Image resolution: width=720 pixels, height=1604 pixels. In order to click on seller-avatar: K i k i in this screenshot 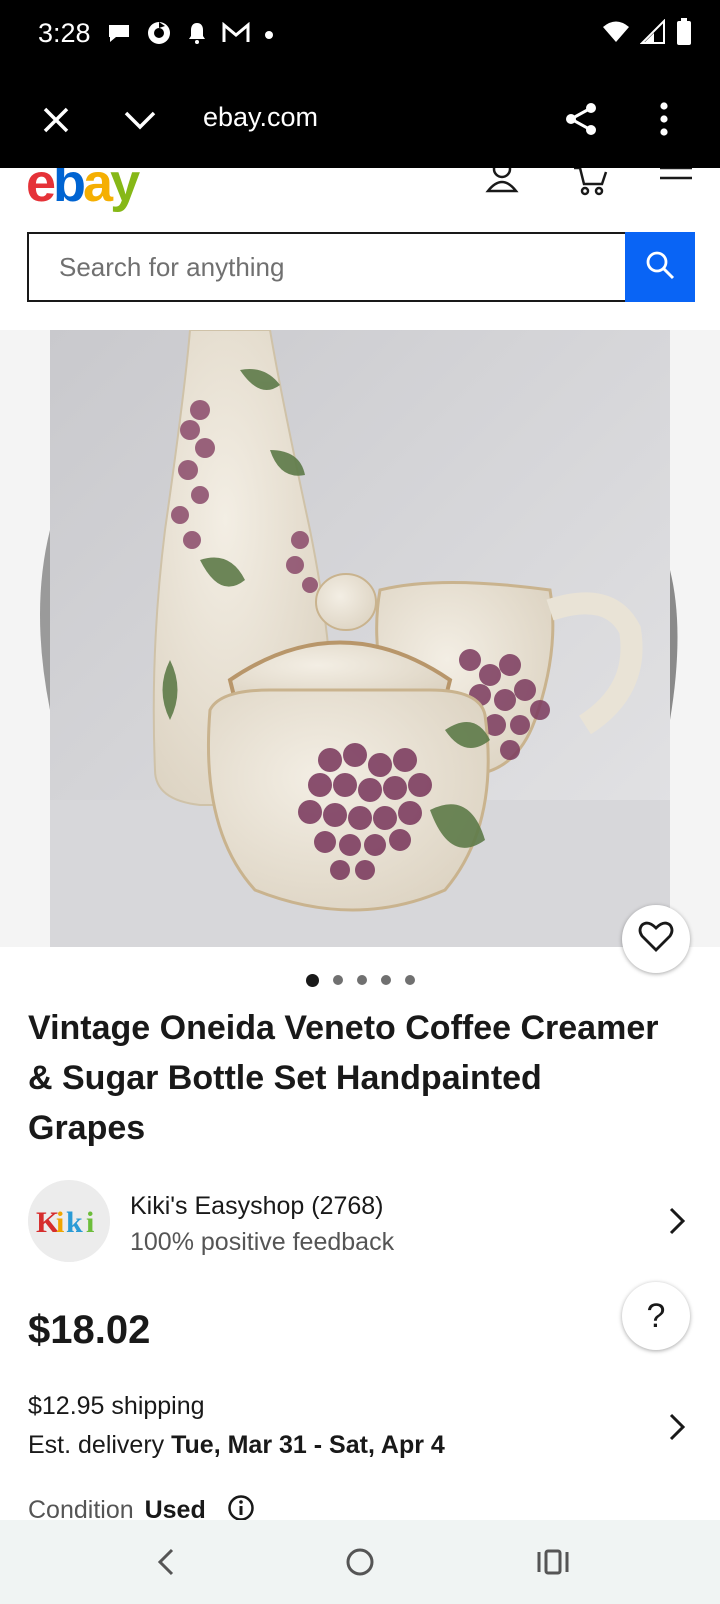, I will do `click(69, 1221)`.